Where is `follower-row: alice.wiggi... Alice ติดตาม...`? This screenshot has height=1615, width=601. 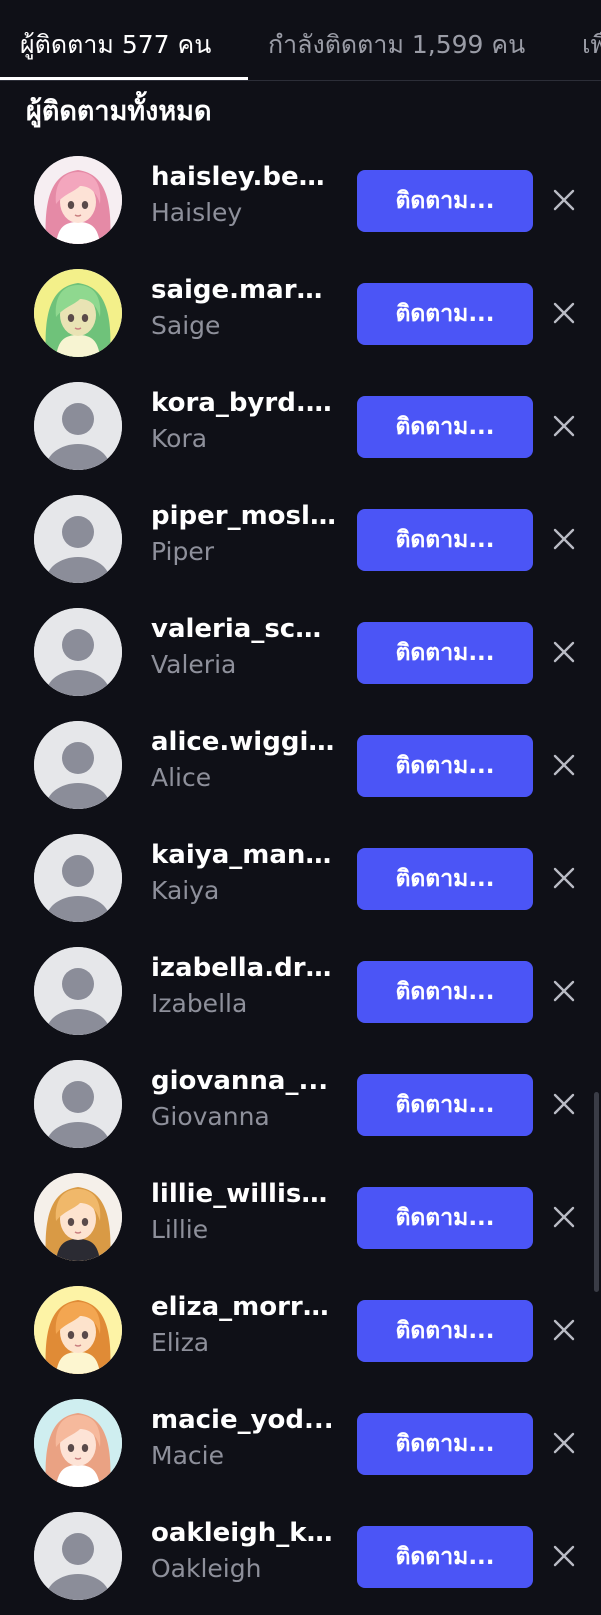 follower-row: alice.wiggi... Alice ติดตาม... is located at coordinates (300, 767).